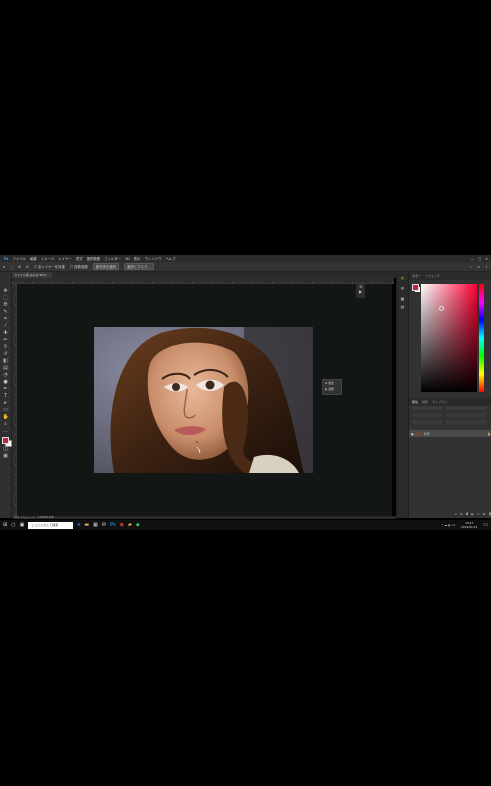  Describe the element at coordinates (478, 514) in the screenshot. I see `new-group-icon: ▭` at that location.